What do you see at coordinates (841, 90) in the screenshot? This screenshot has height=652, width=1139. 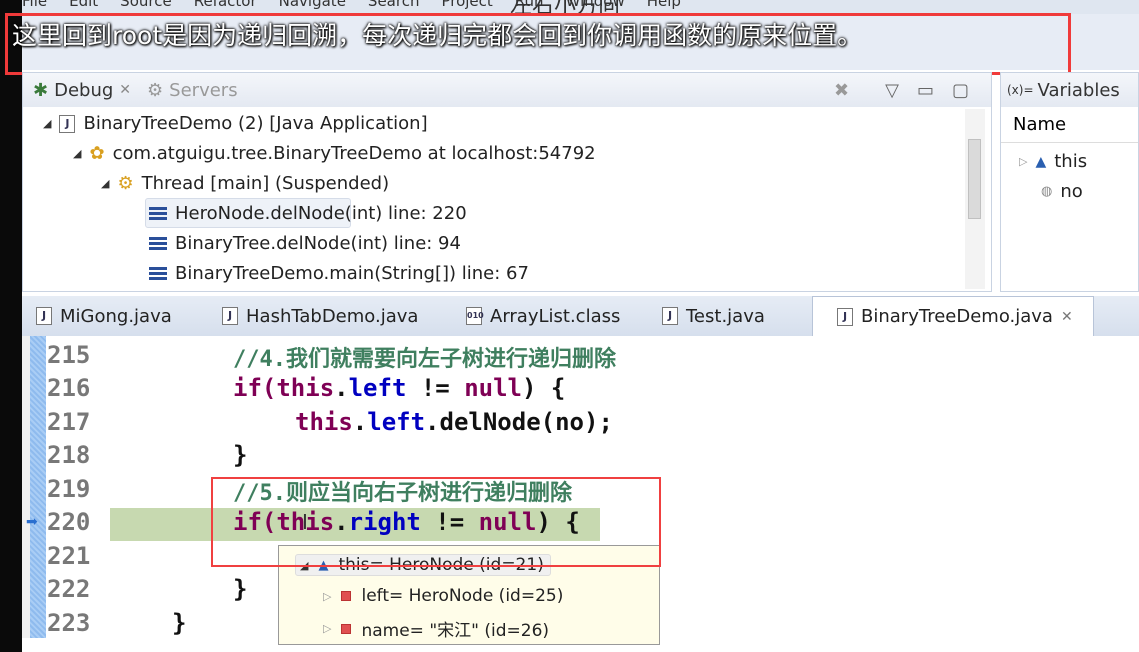 I see `remove-terminated-icon: ✖` at bounding box center [841, 90].